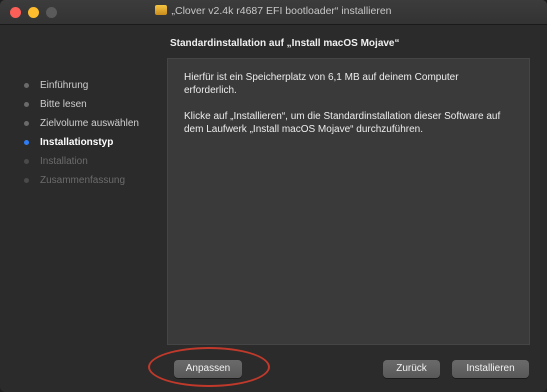 Image resolution: width=547 pixels, height=392 pixels. Describe the element at coordinates (411, 369) in the screenshot. I see `back-button: Zurück` at that location.